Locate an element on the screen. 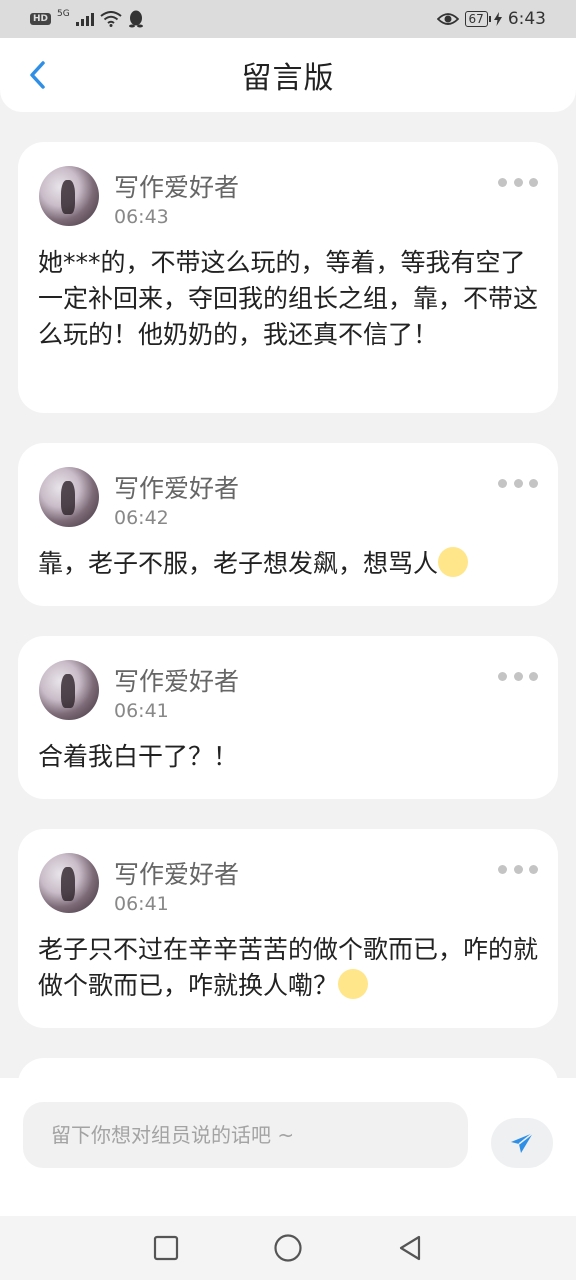 The height and width of the screenshot is (1280, 576). home-button is located at coordinates (288, 1248).